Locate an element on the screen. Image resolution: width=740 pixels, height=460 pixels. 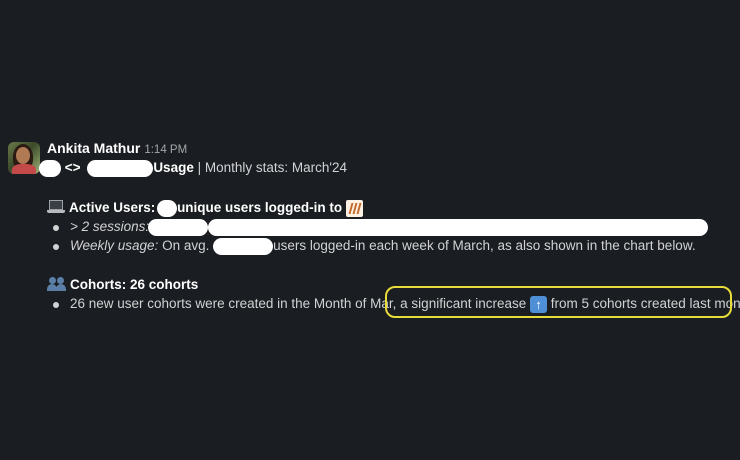
people-icon is located at coordinates (57, 284).